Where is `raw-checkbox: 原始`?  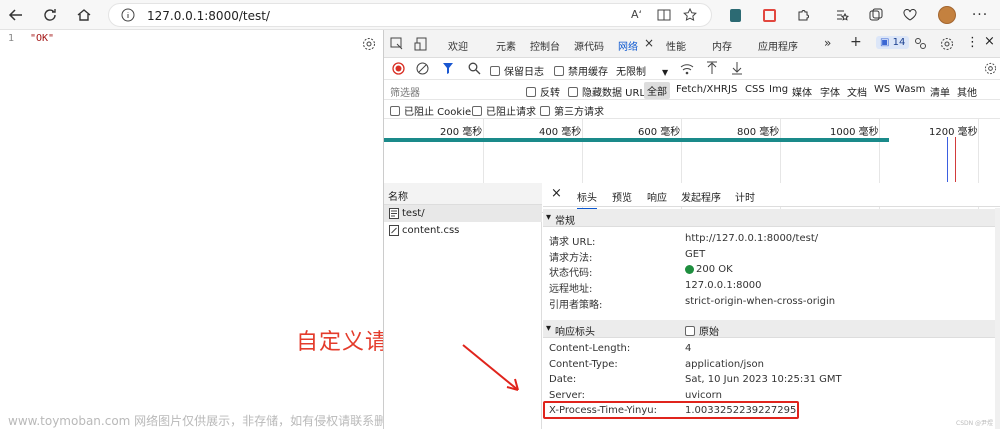
raw-checkbox: 原始 is located at coordinates (702, 330).